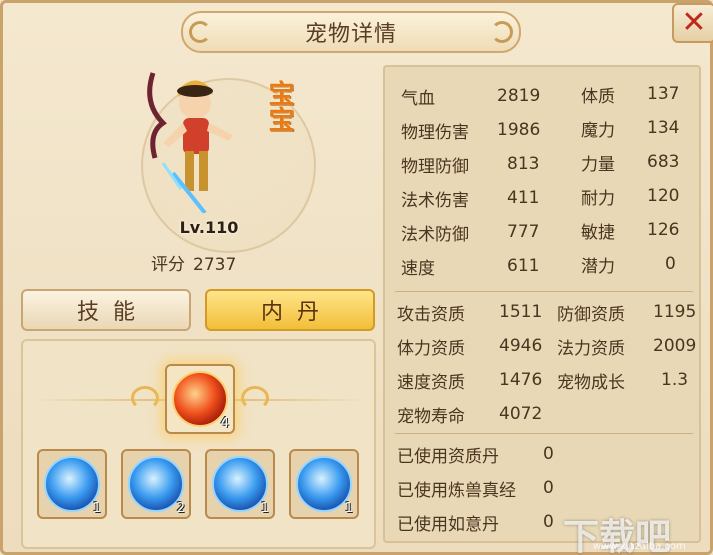 The width and height of the screenshot is (713, 555). What do you see at coordinates (435, 234) in the screenshot?
I see `stat-label: 法术防御` at bounding box center [435, 234].